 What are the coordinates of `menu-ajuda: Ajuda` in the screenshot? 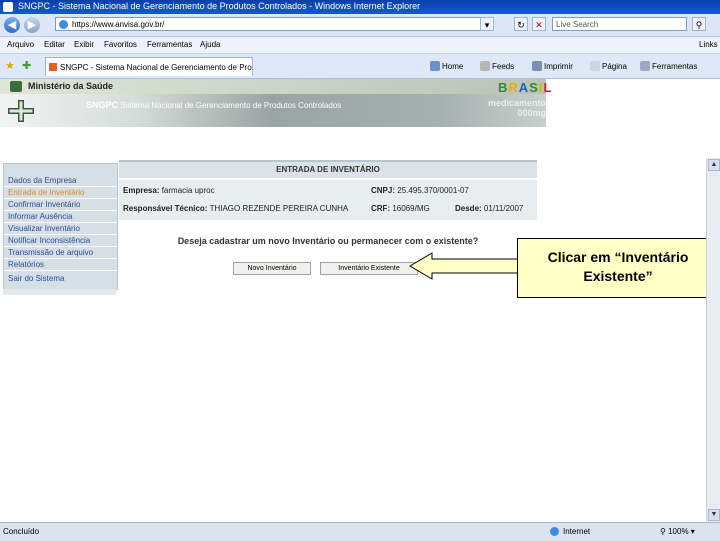 It's located at (210, 44).